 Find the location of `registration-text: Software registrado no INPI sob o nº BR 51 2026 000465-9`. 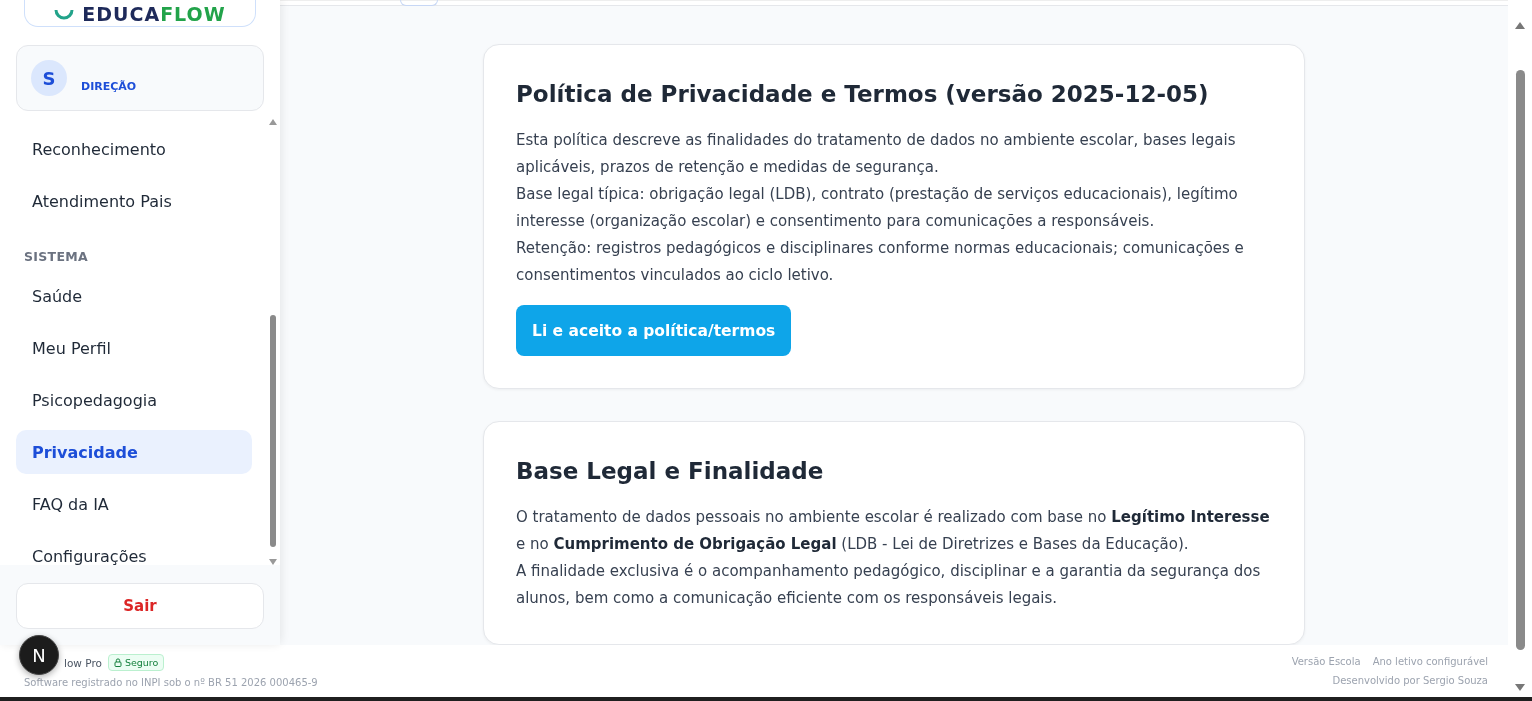

registration-text: Software registrado no INPI sob o nº BR 51 2026 000465-9 is located at coordinates (171, 682).